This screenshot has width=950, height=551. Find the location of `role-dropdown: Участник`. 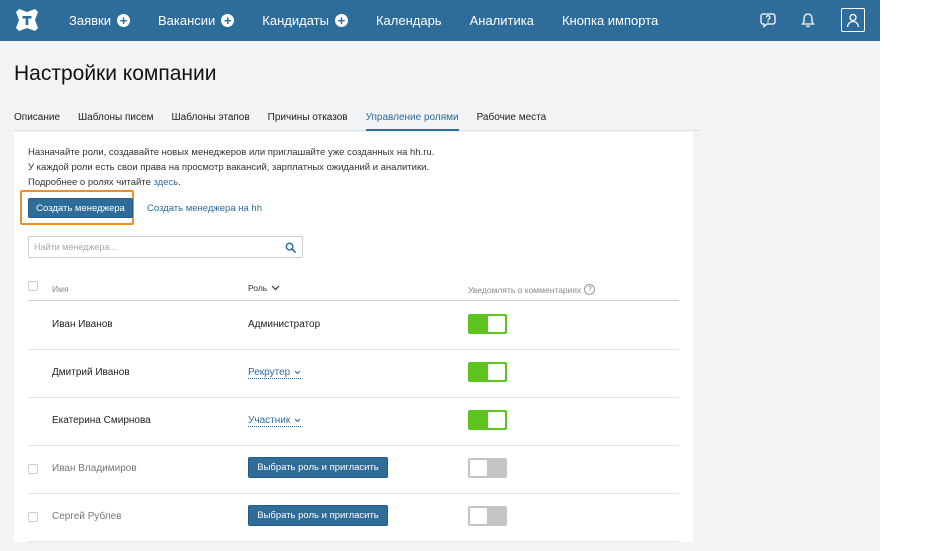

role-dropdown: Участник is located at coordinates (275, 421).